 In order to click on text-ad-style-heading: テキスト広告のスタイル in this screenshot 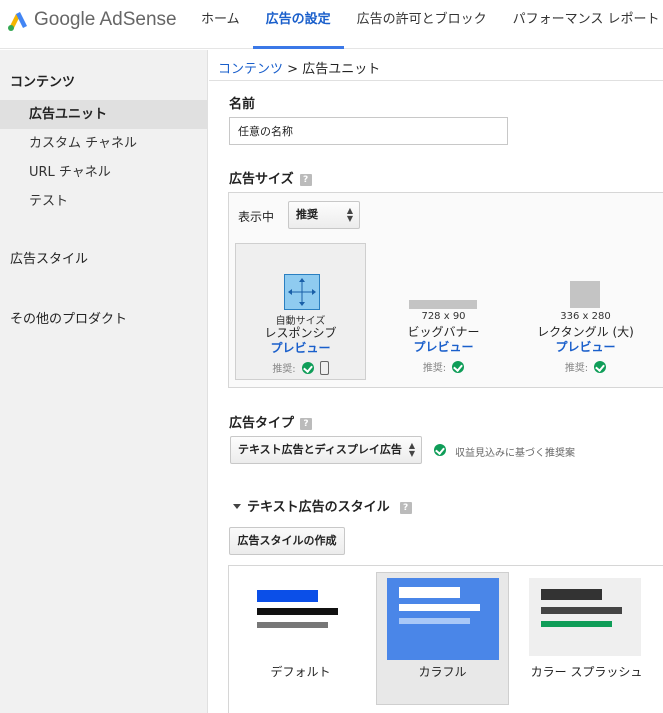, I will do `click(318, 507)`.